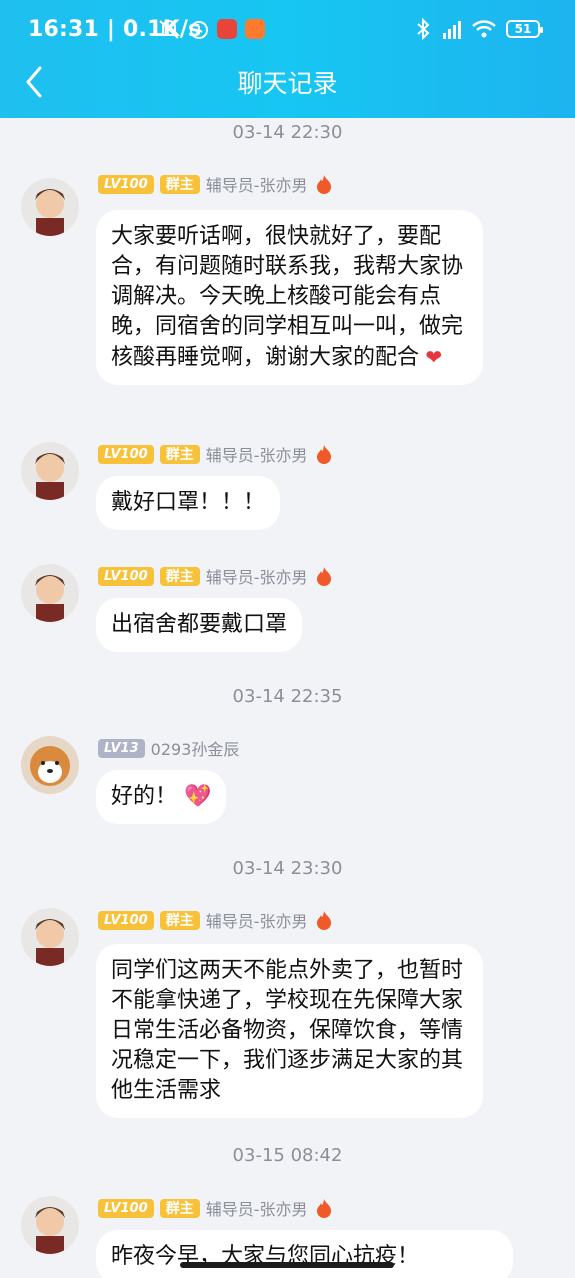 This screenshot has width=575, height=1278. I want to click on time-divider: 03-14 23:30, so click(287, 868).